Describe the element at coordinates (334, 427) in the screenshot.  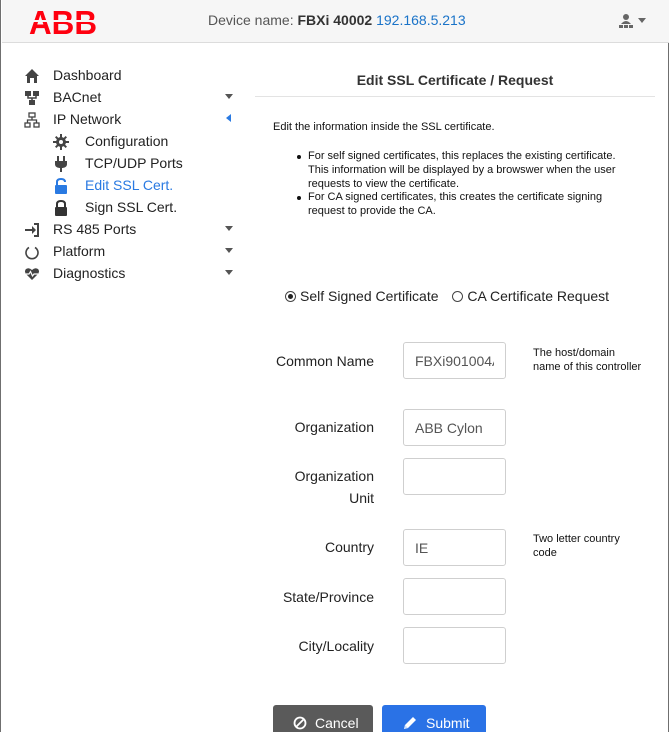
I see `organization-label: Organization` at that location.